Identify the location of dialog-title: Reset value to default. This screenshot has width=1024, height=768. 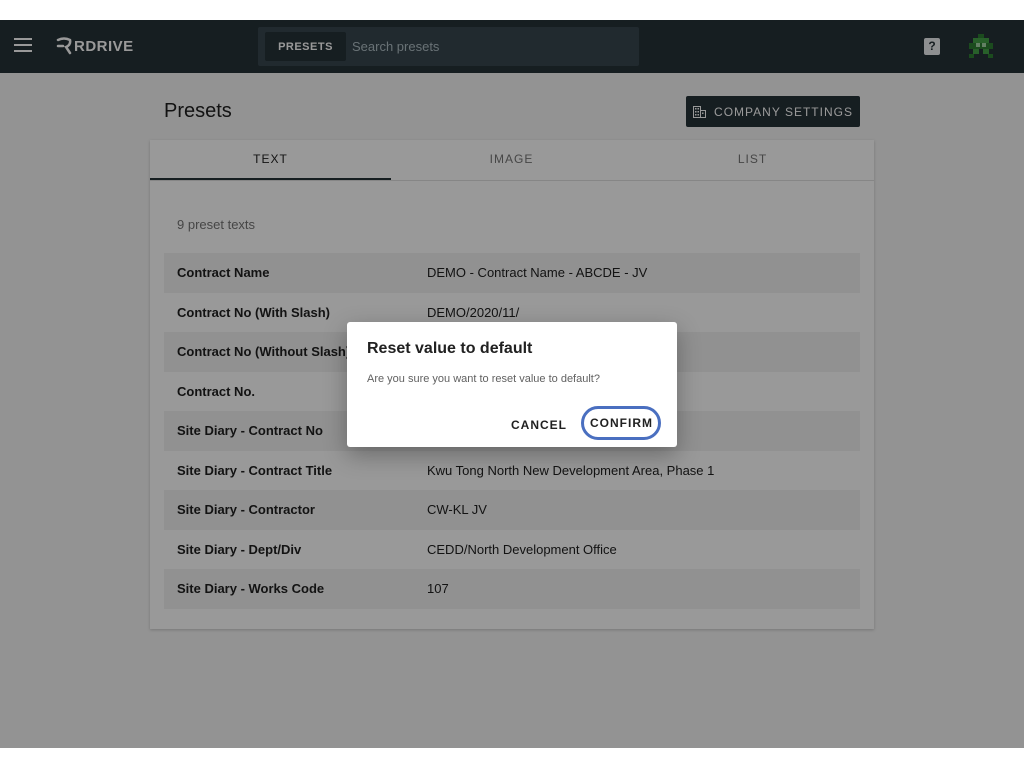
(450, 348).